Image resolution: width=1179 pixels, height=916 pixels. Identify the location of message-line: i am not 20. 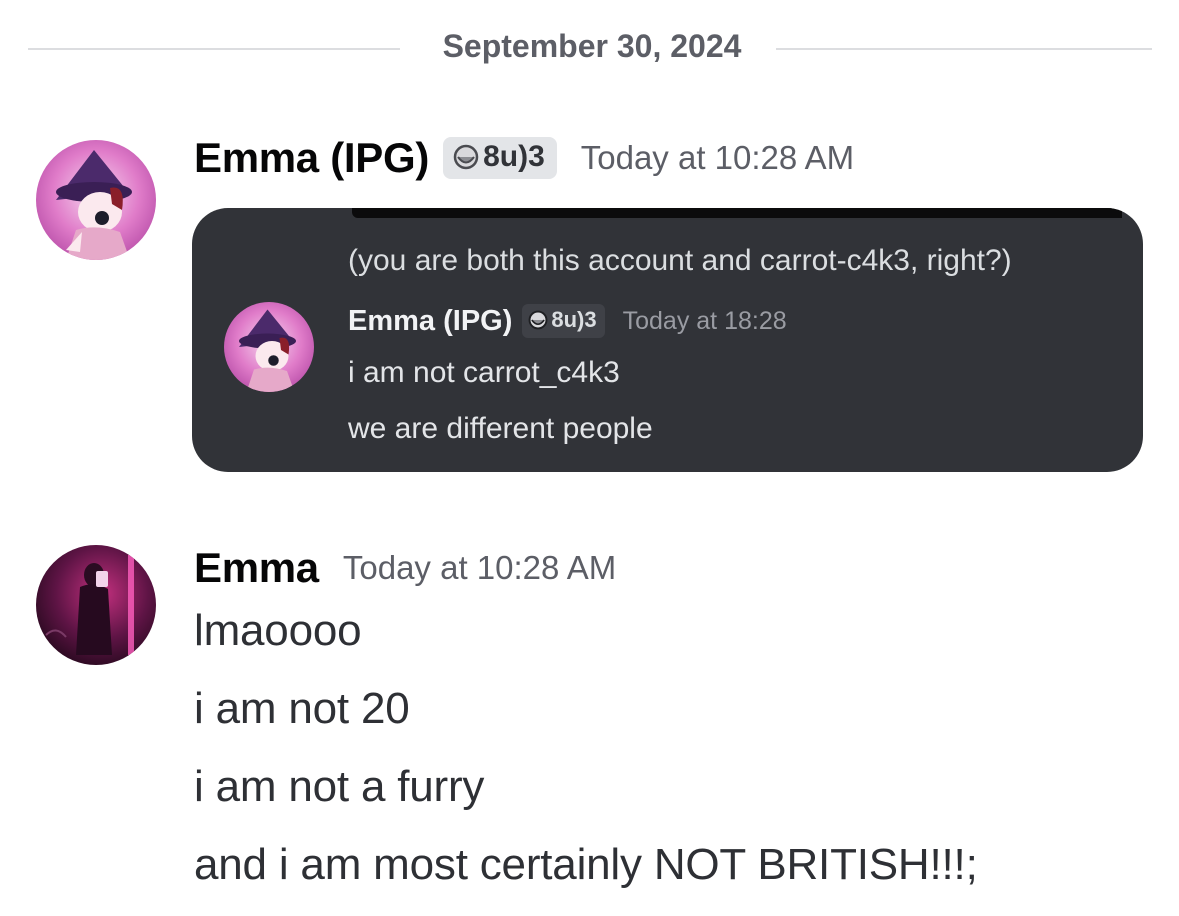
(302, 708).